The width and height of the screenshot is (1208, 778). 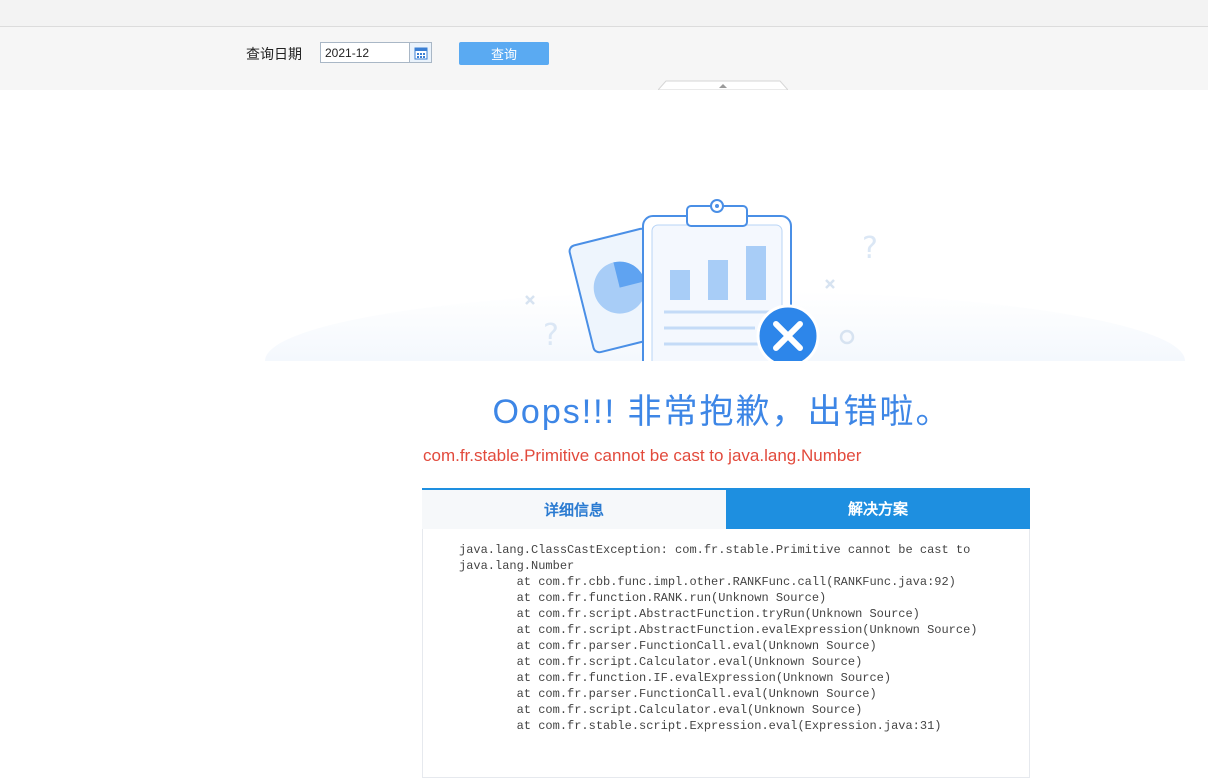 What do you see at coordinates (878, 508) in the screenshot?
I see `tab-solution: 解决方案` at bounding box center [878, 508].